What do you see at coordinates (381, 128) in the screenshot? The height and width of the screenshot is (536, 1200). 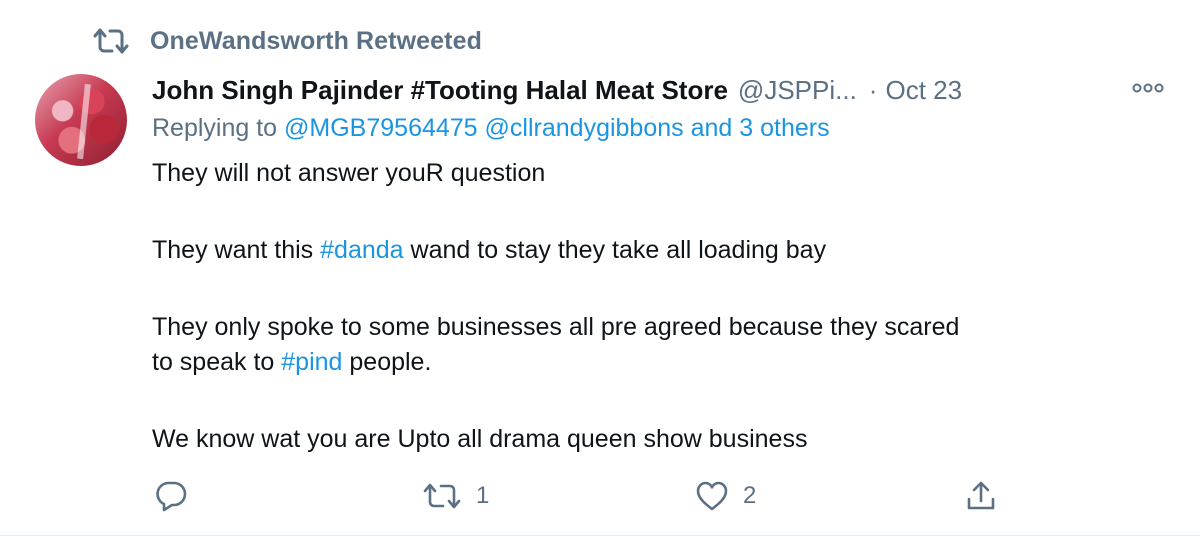 I see `mention-link: @MGB79564475` at bounding box center [381, 128].